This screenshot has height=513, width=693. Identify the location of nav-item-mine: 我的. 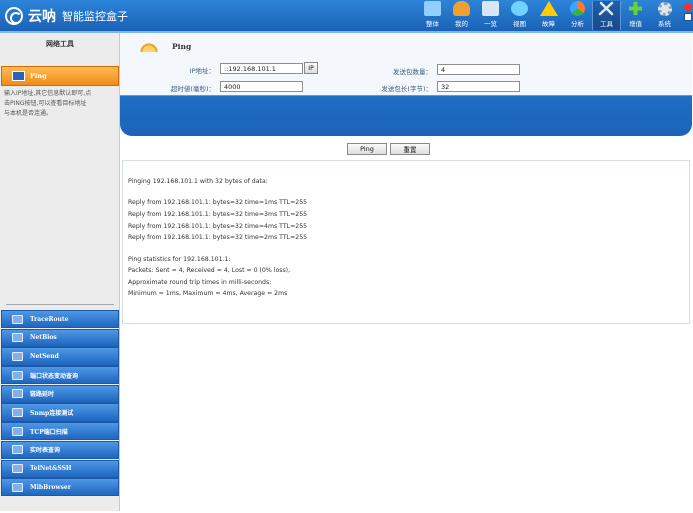
(461, 15).